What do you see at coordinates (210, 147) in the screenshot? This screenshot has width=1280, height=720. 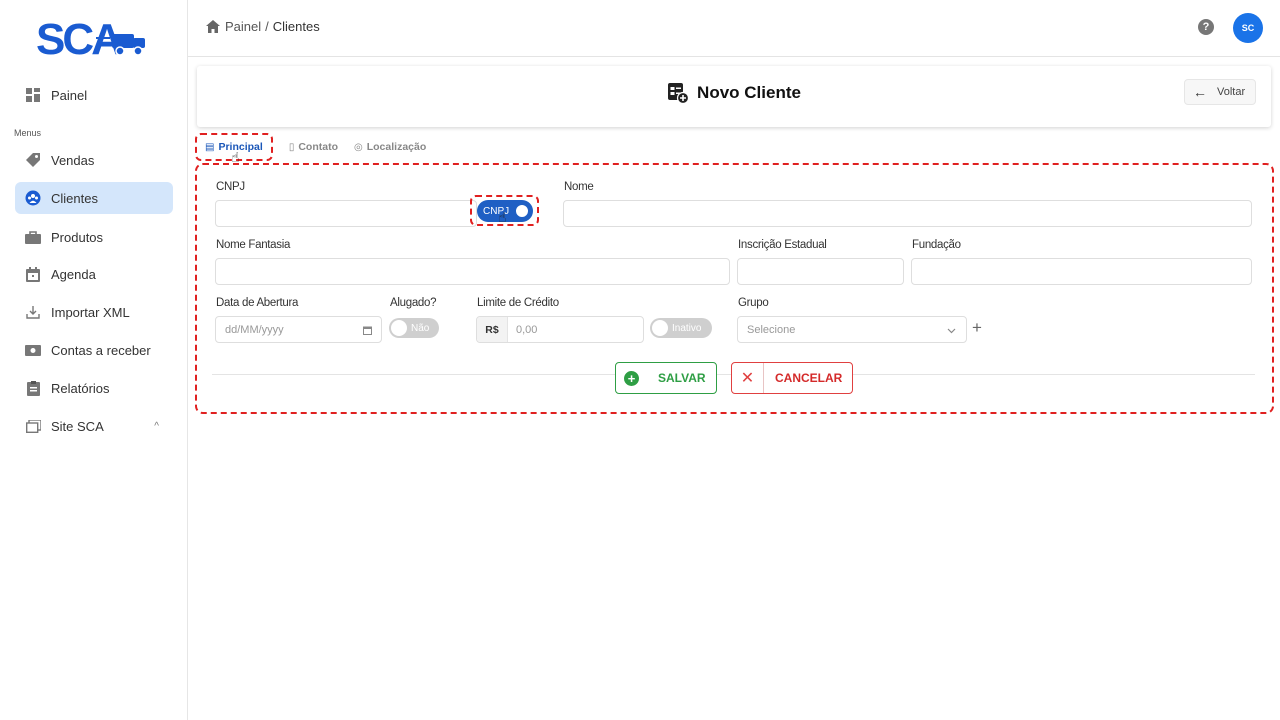 I see `document-icon: ▤` at bounding box center [210, 147].